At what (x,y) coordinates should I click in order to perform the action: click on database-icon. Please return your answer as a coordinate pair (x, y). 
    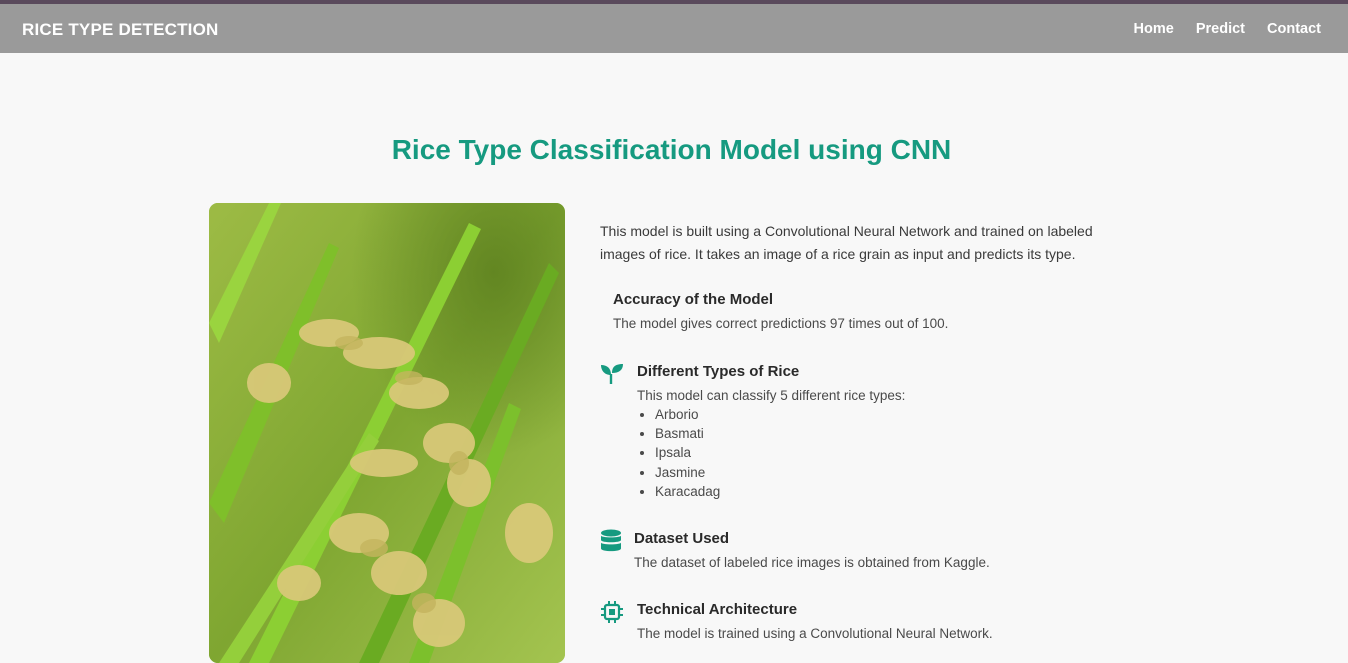
    Looking at the image, I should click on (611, 543).